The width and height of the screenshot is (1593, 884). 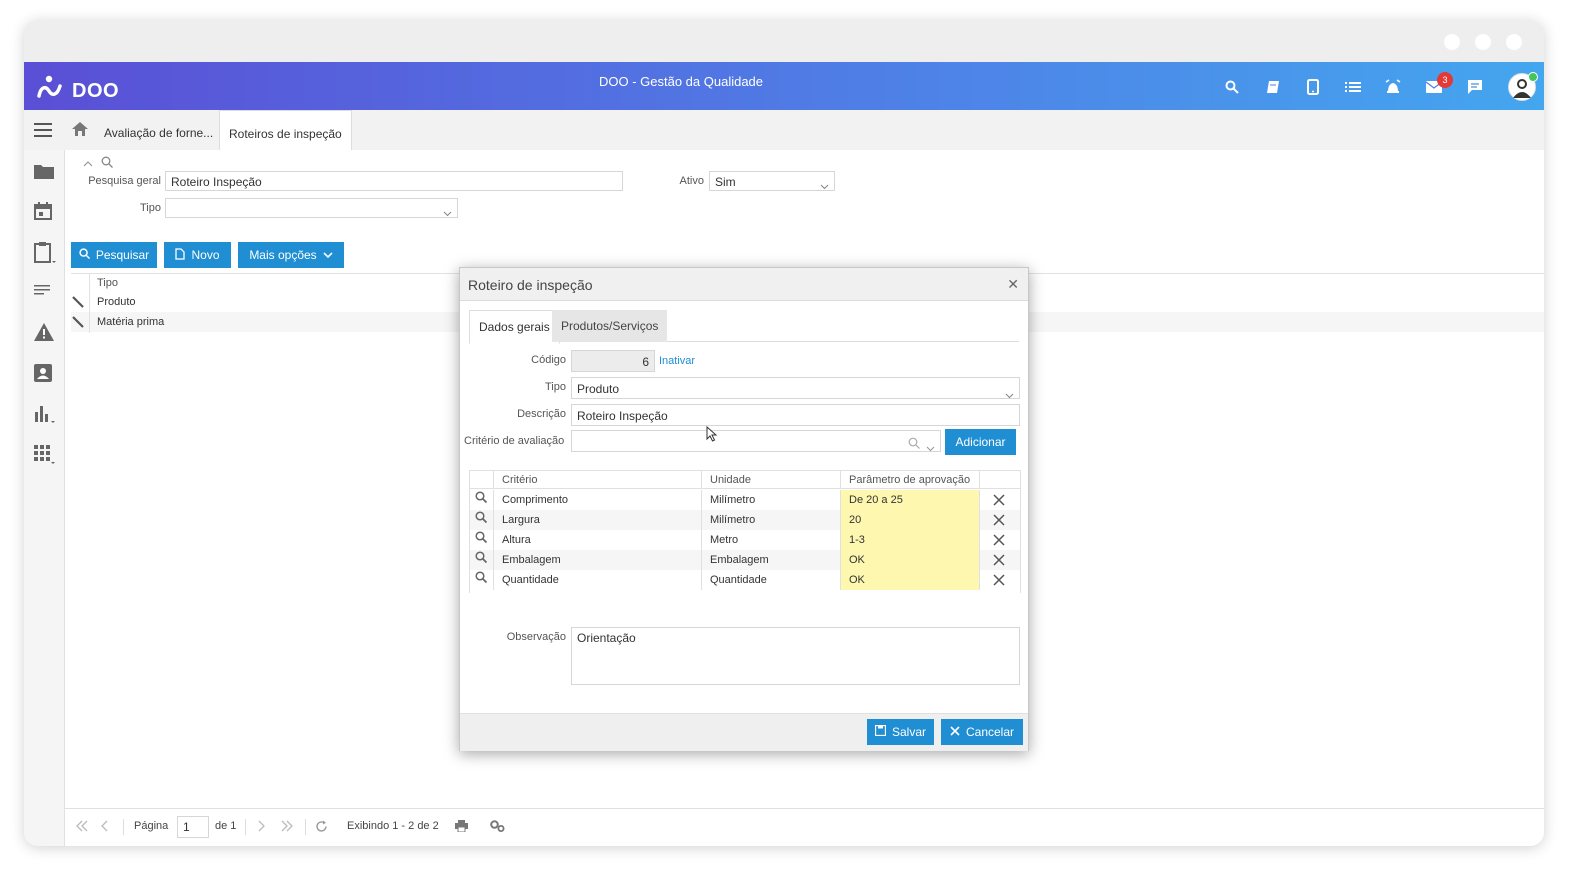 I want to click on table-row: Embalagem Embalagem OK, so click(x=745, y=560).